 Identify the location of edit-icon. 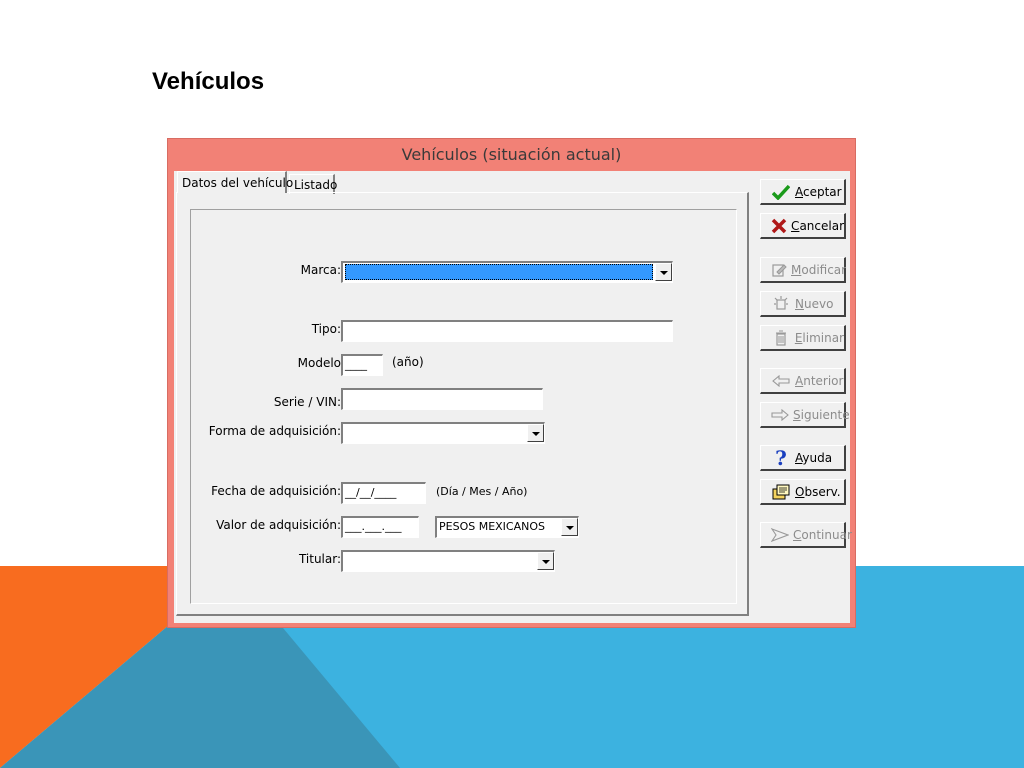
(779, 270).